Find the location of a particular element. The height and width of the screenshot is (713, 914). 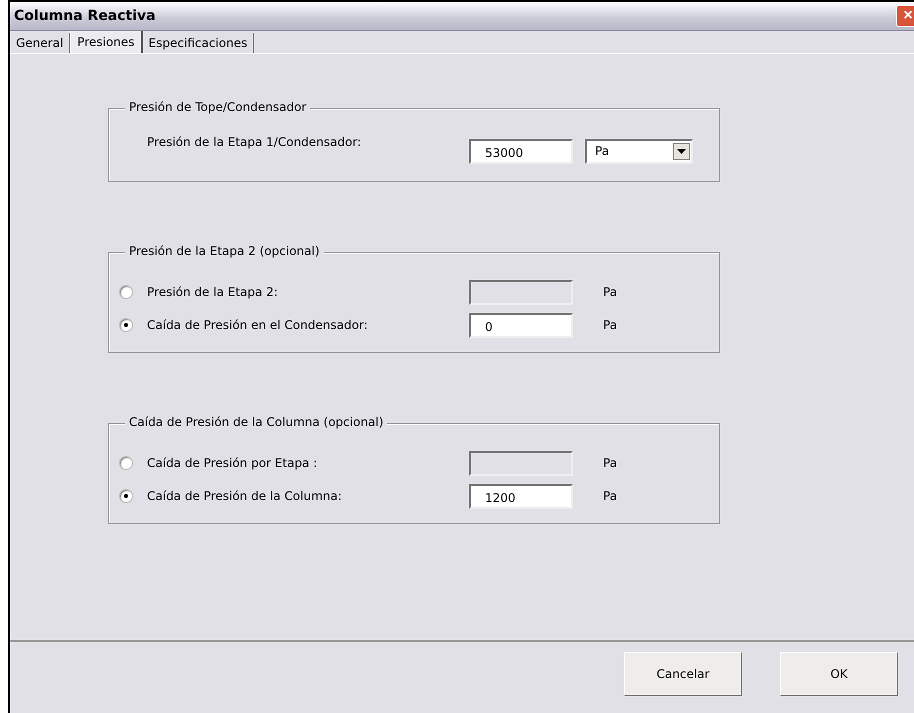

group-title: Presión de la Etapa 2 (opcional) is located at coordinates (224, 251).